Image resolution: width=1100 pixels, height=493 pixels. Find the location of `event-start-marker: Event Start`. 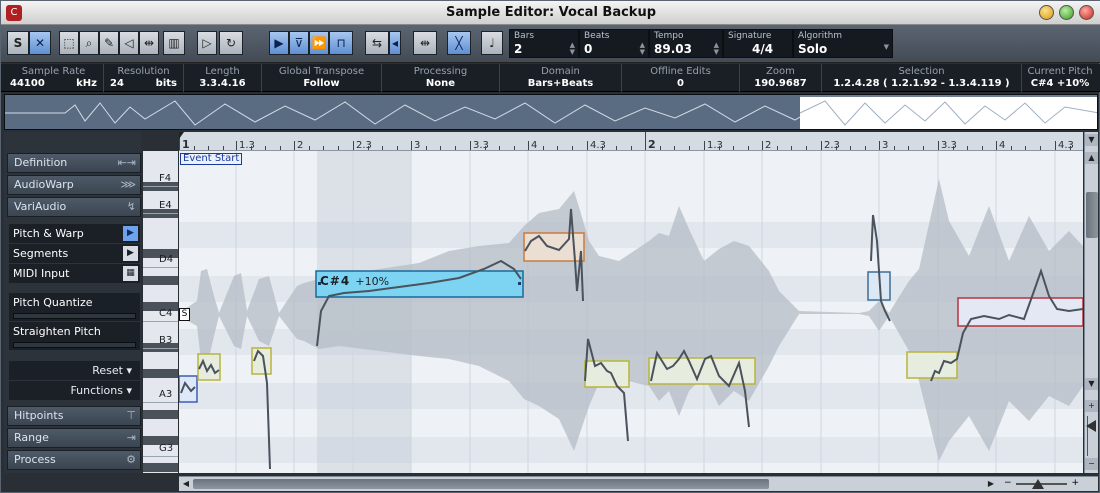

event-start-marker: Event Start is located at coordinates (211, 159).